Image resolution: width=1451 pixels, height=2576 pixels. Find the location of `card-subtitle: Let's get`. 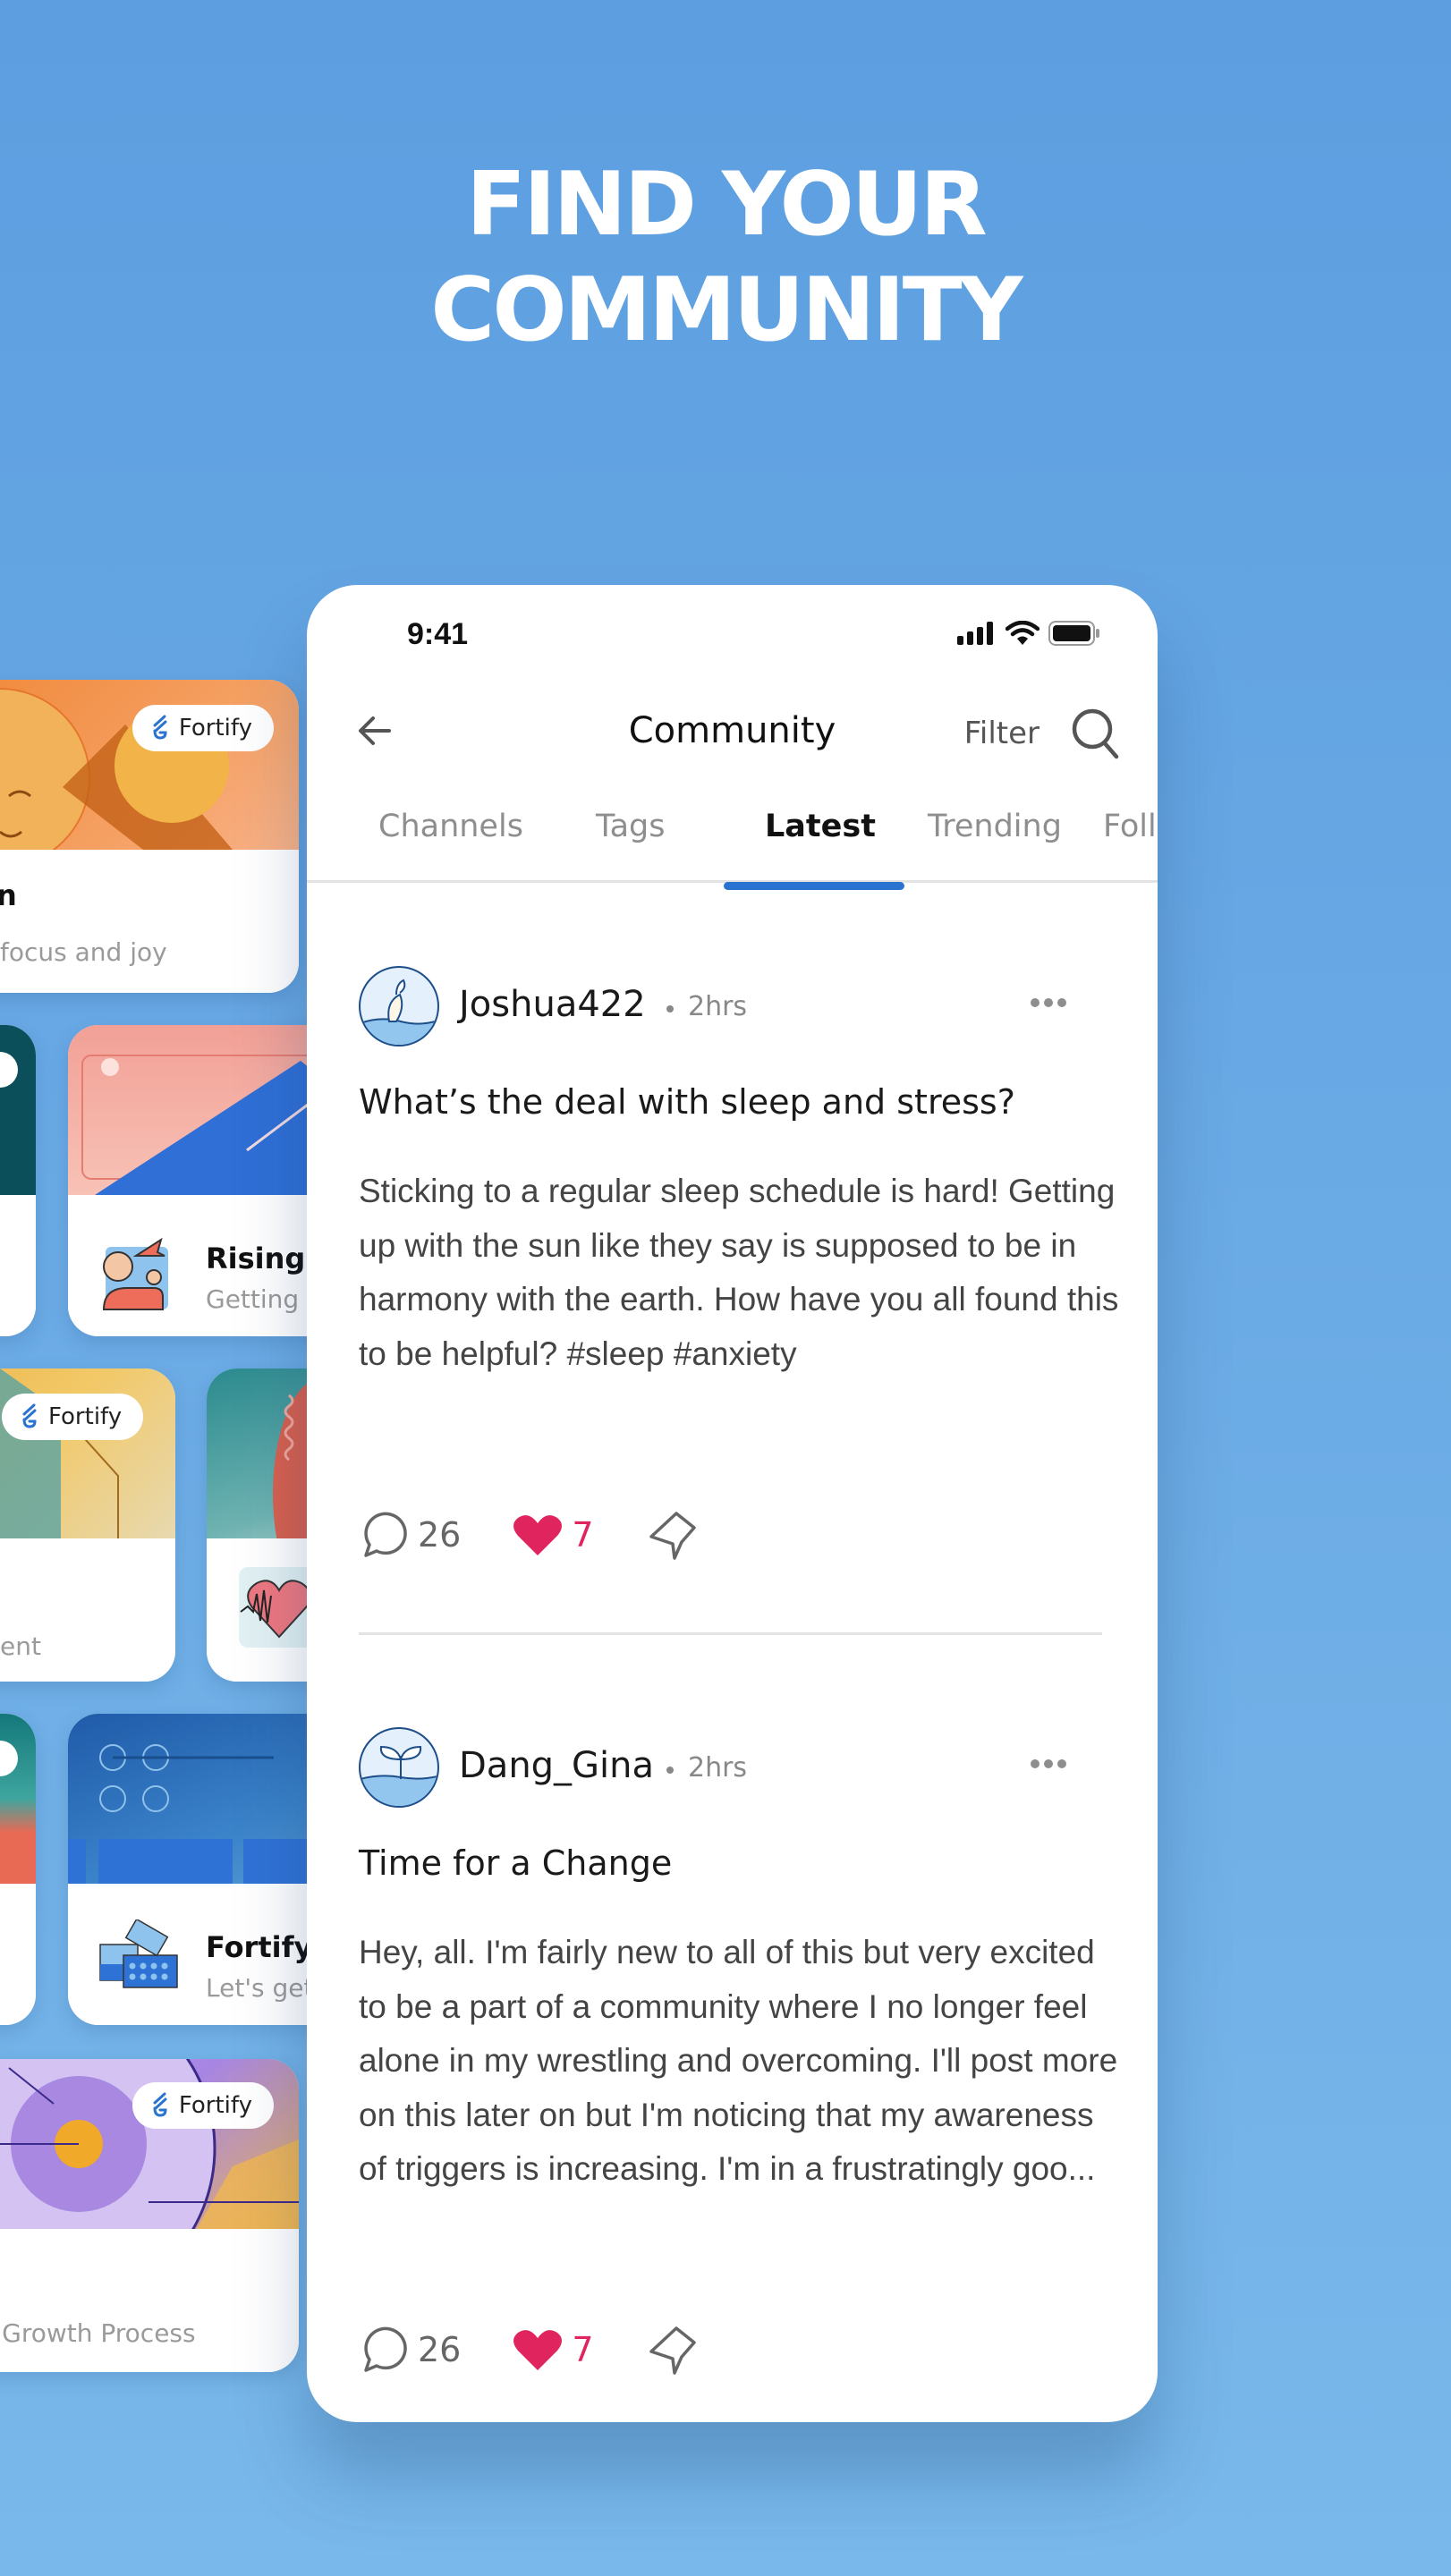

card-subtitle: Let's get is located at coordinates (260, 1988).